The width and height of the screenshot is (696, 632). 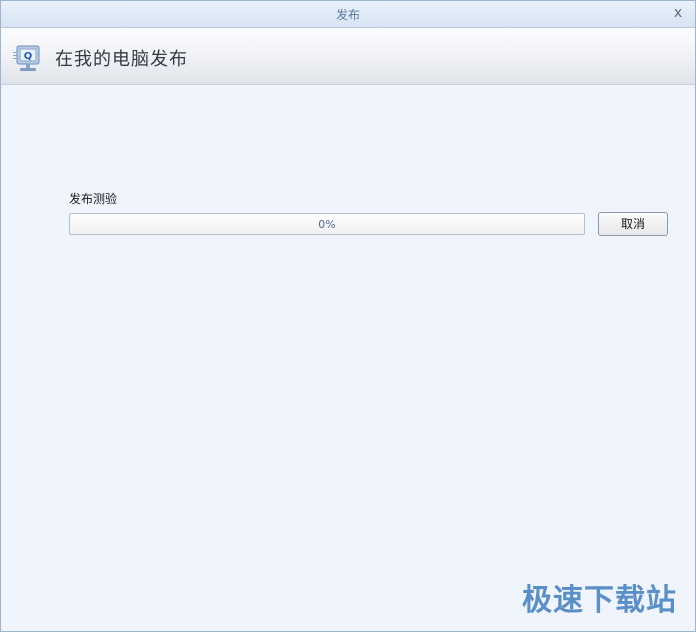 I want to click on dialog-header: Q 在我的电脑发布, so click(x=348, y=56).